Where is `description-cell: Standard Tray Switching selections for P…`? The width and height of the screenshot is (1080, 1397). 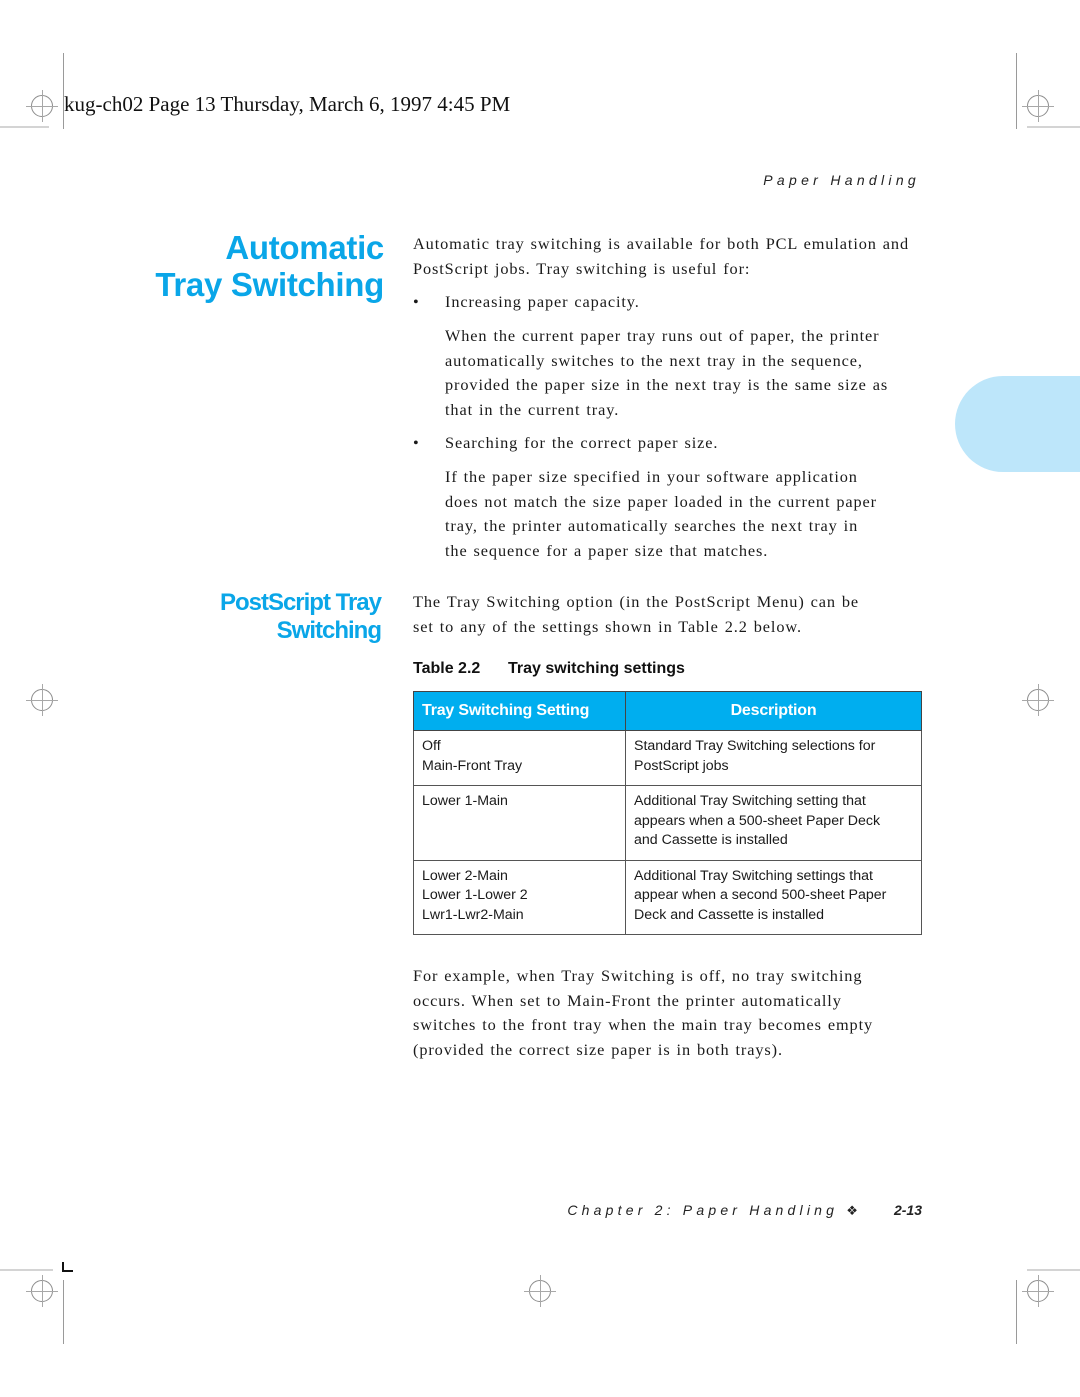
description-cell: Standard Tray Switching selections for P… is located at coordinates (773, 758).